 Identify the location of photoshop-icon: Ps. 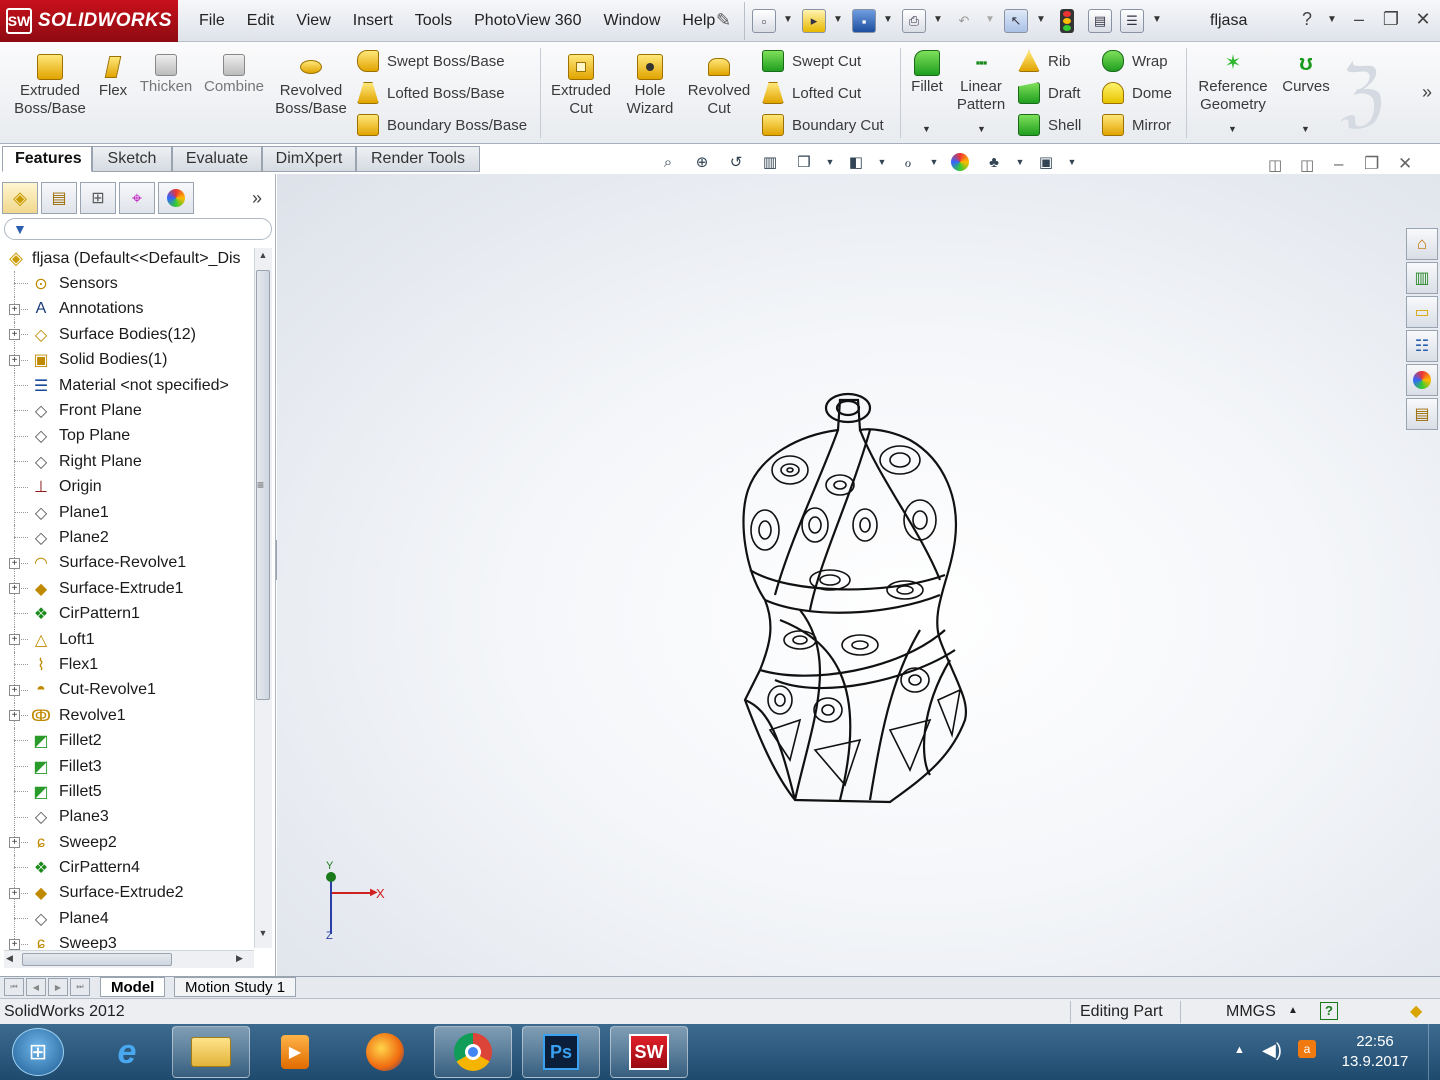
(561, 1052).